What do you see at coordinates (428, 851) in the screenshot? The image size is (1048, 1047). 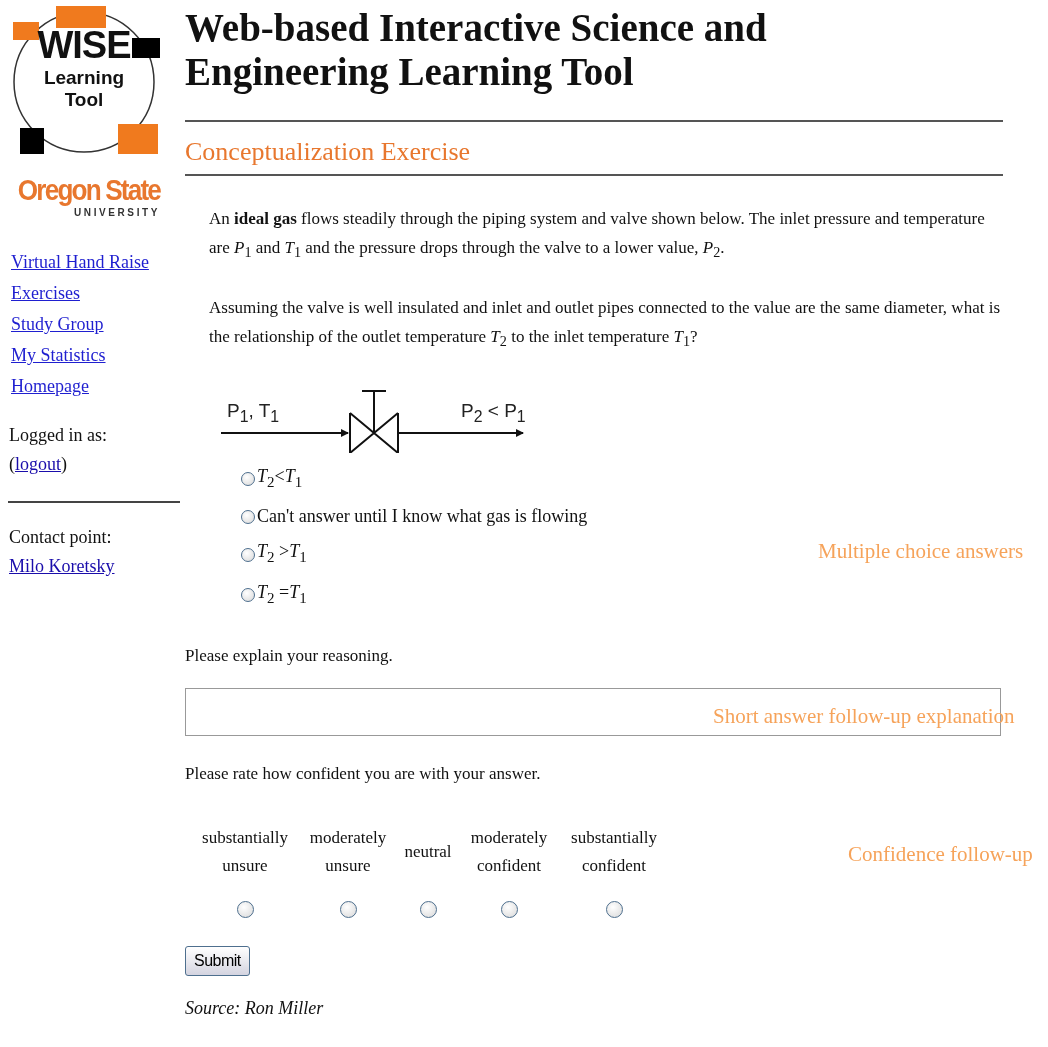 I see `scale-label: neutral` at bounding box center [428, 851].